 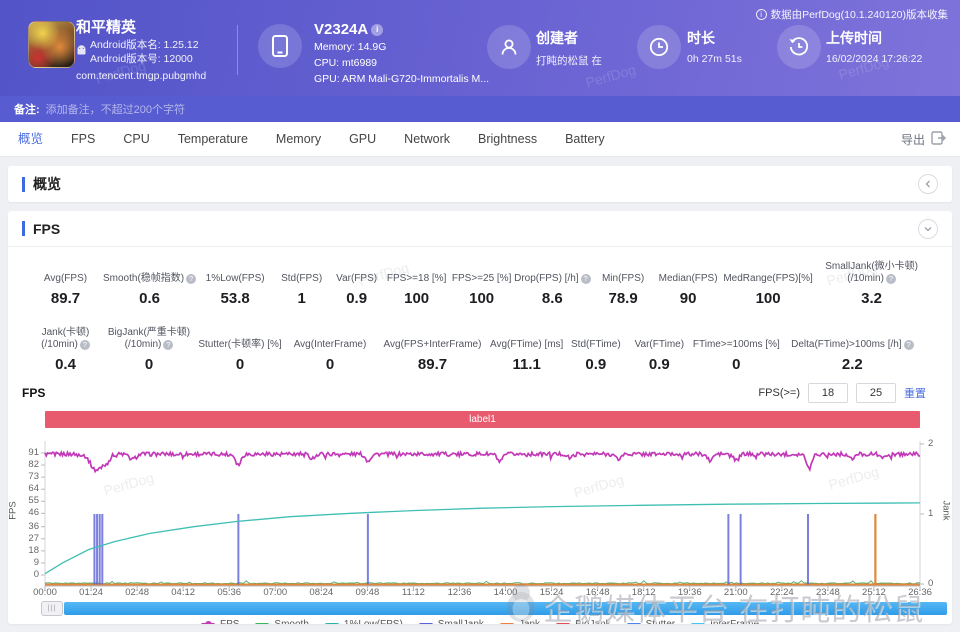 What do you see at coordinates (36, 574) in the screenshot?
I see `axis-tick-label: 0` at bounding box center [36, 574].